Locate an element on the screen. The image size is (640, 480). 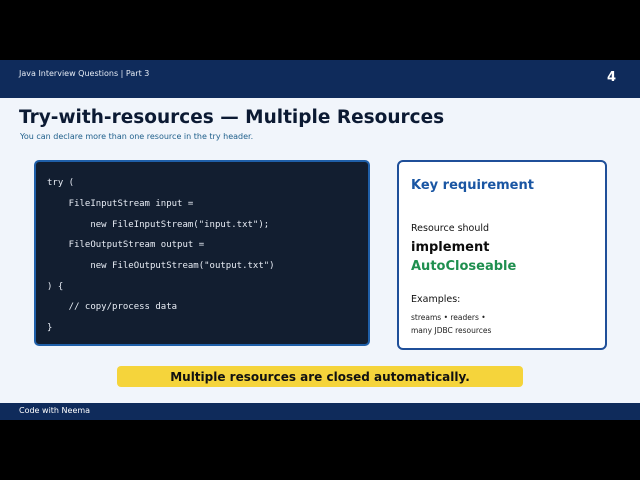
code-line: ) { is located at coordinates (55, 287).